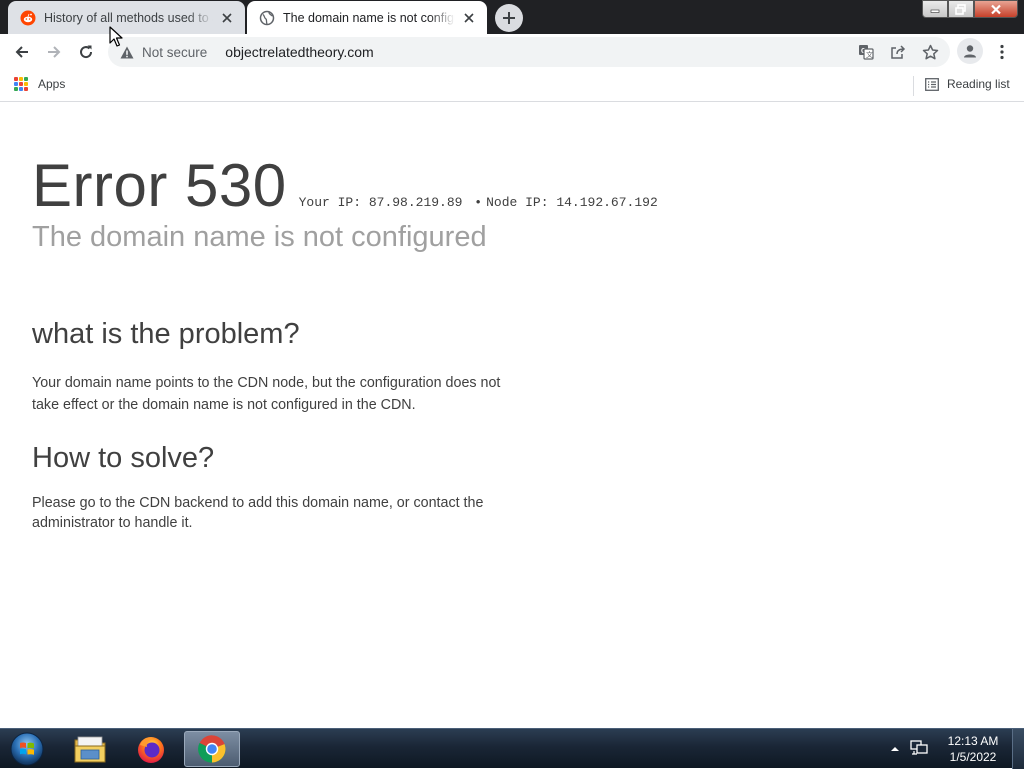  Describe the element at coordinates (175, 52) in the screenshot. I see `security-label: Not secure` at that location.